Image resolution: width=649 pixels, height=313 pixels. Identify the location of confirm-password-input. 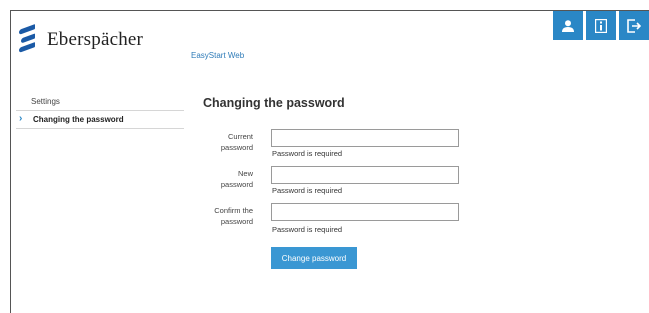
(365, 212).